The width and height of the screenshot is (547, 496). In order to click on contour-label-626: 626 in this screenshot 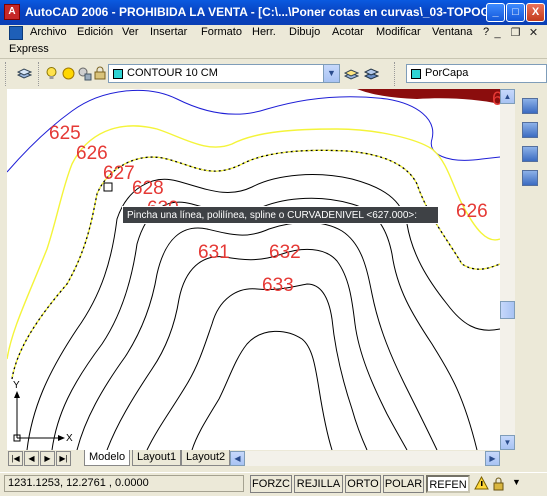, I will do `click(92, 153)`.